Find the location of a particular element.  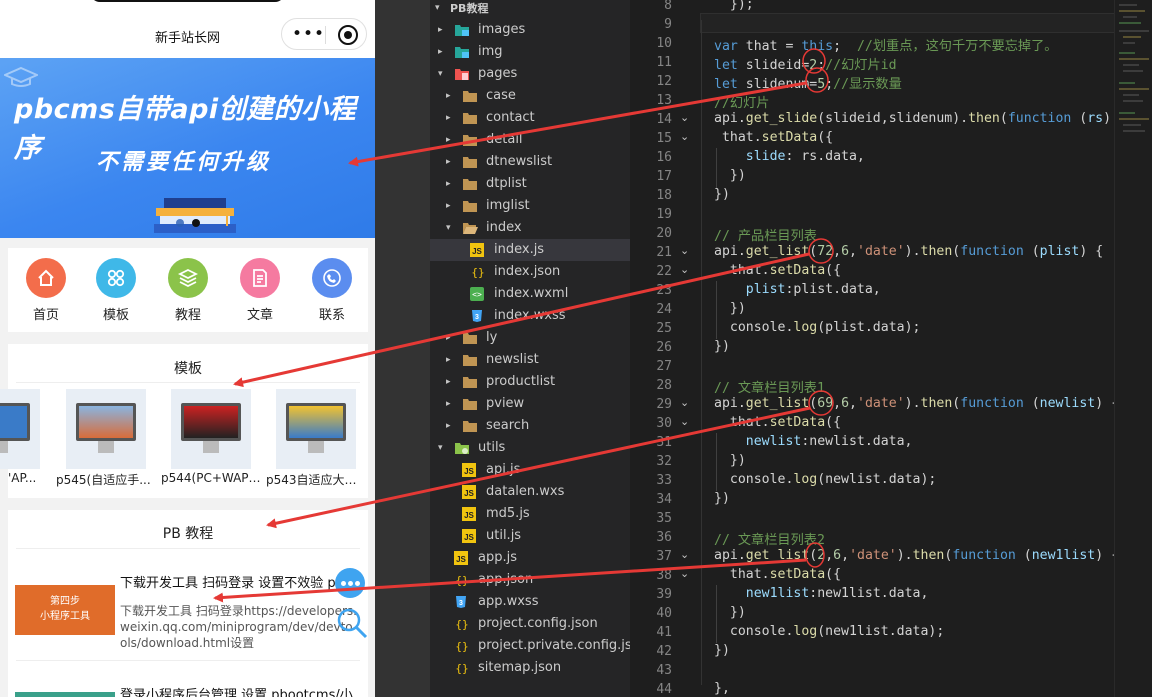

tree-folder: ▸ newslist is located at coordinates (530, 360).